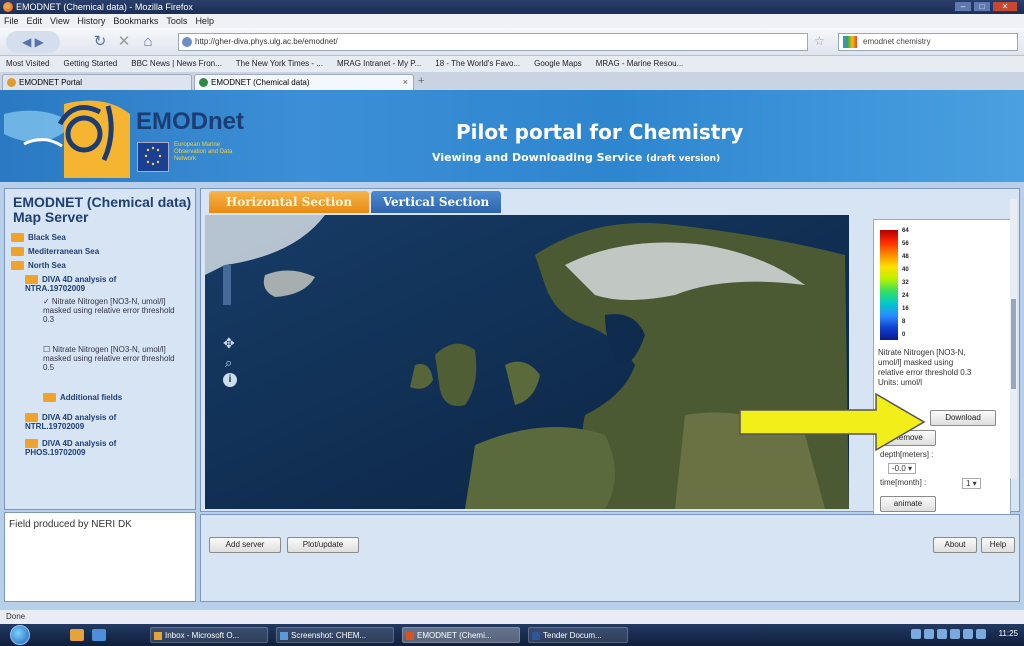 This screenshot has height=646, width=1024. Describe the element at coordinates (90, 64) in the screenshot. I see `bookmark-item: Getting Started` at that location.